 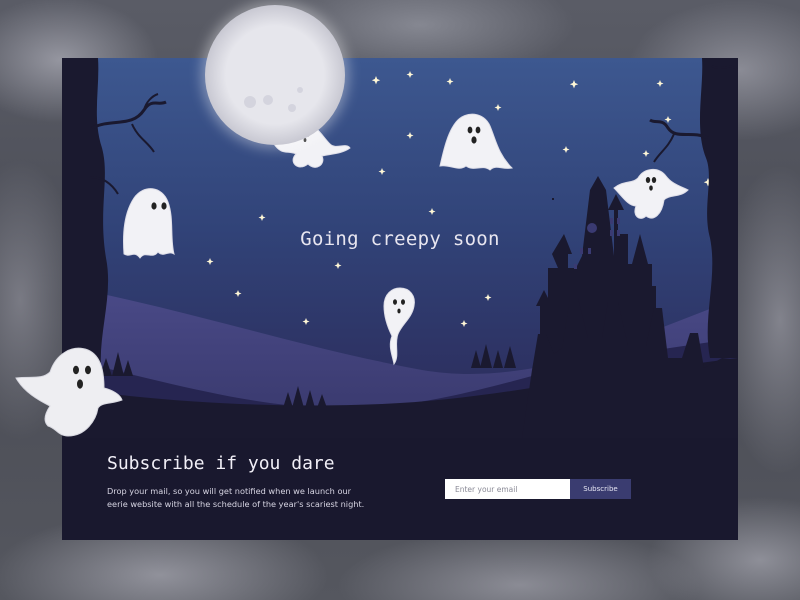 What do you see at coordinates (600, 489) in the screenshot?
I see `subscribe-button: Subscribe` at bounding box center [600, 489].